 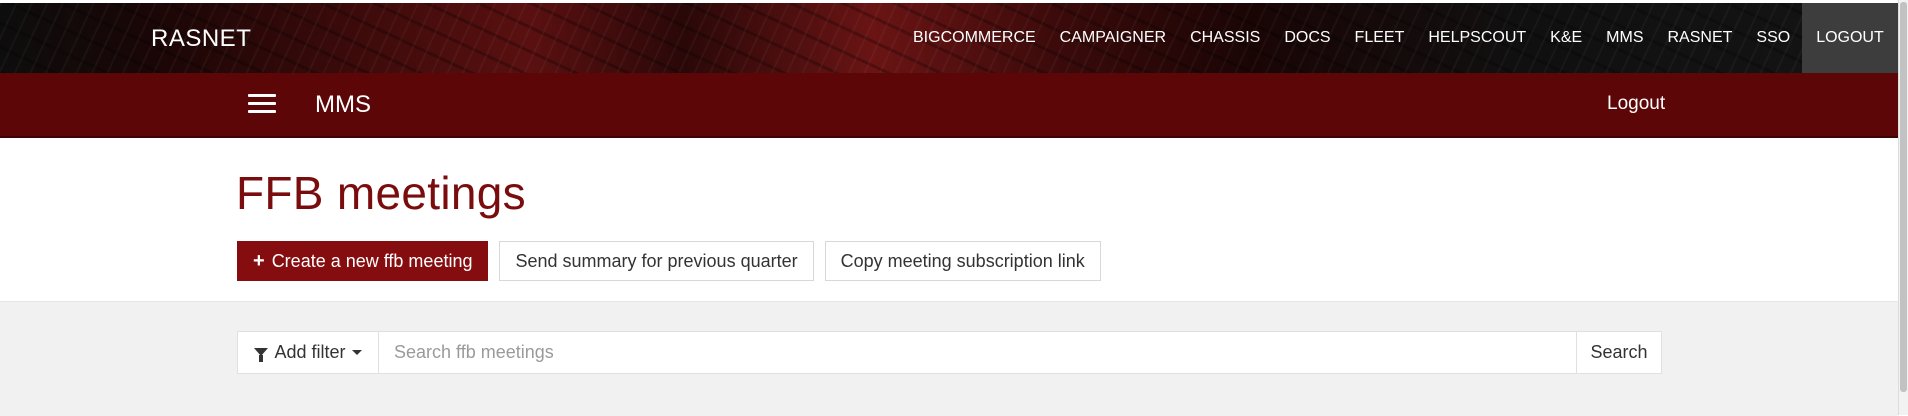 What do you see at coordinates (1624, 38) in the screenshot?
I see `topnav-link-mms: MMS` at bounding box center [1624, 38].